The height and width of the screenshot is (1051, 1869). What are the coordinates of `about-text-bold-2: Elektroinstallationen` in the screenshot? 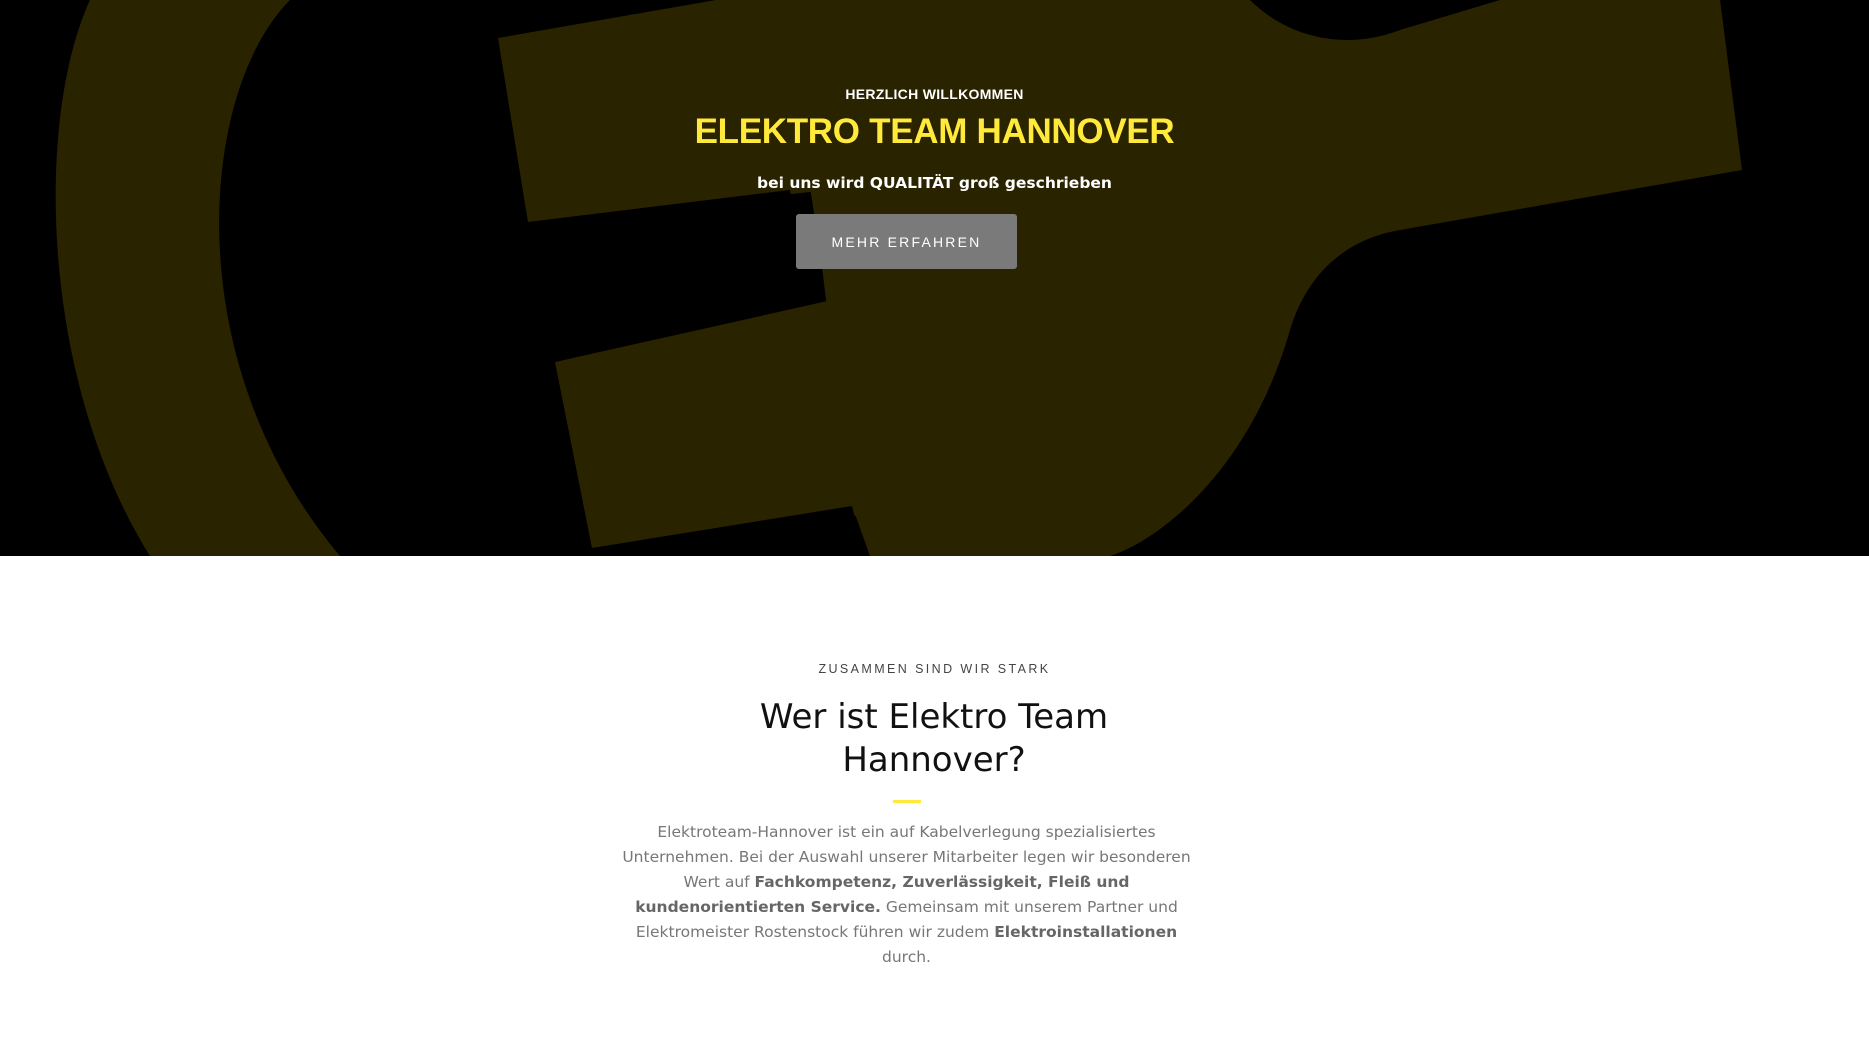 It's located at (1086, 932).